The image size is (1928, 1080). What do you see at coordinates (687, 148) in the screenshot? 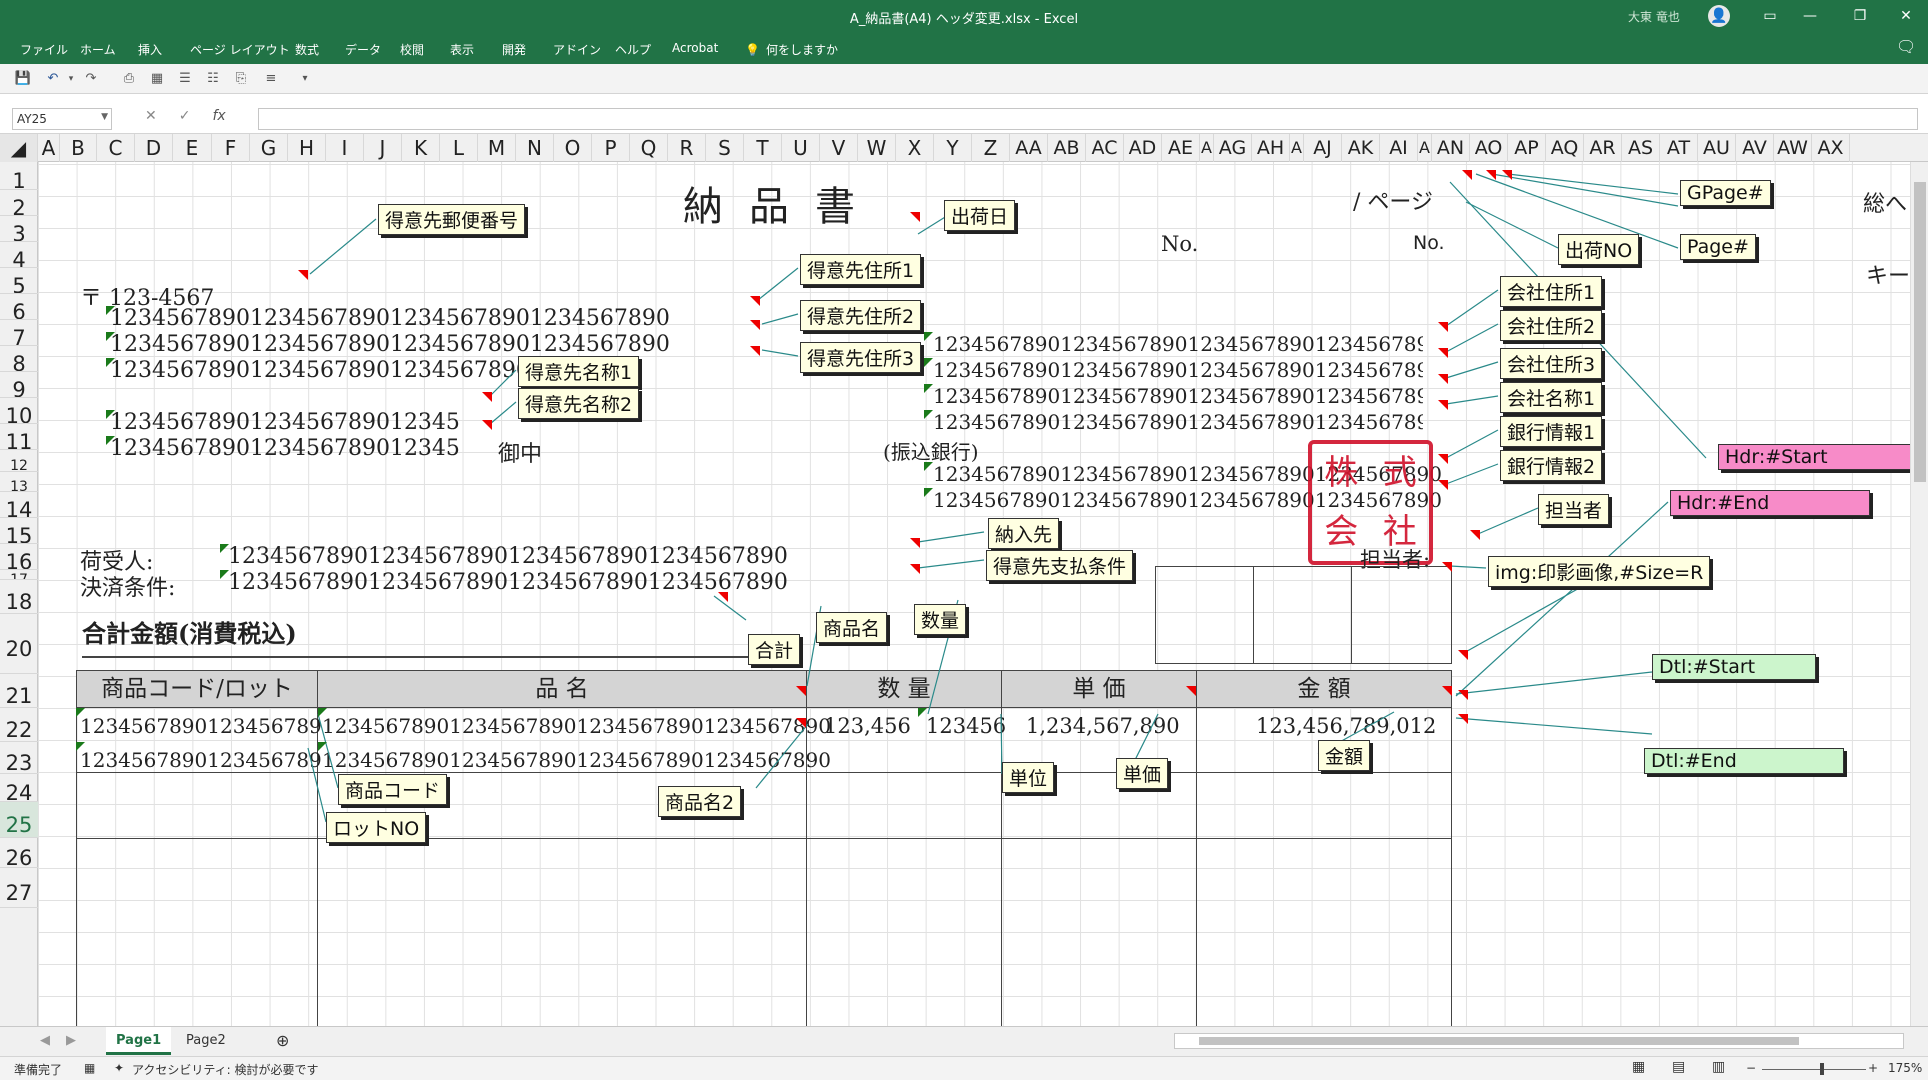
I see `column-header-r-17: R` at bounding box center [687, 148].